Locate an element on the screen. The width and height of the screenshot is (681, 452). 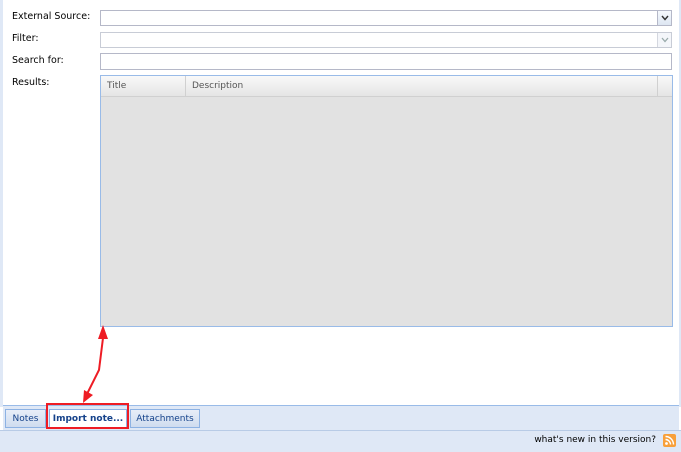
column-header-description: Description is located at coordinates (422, 86).